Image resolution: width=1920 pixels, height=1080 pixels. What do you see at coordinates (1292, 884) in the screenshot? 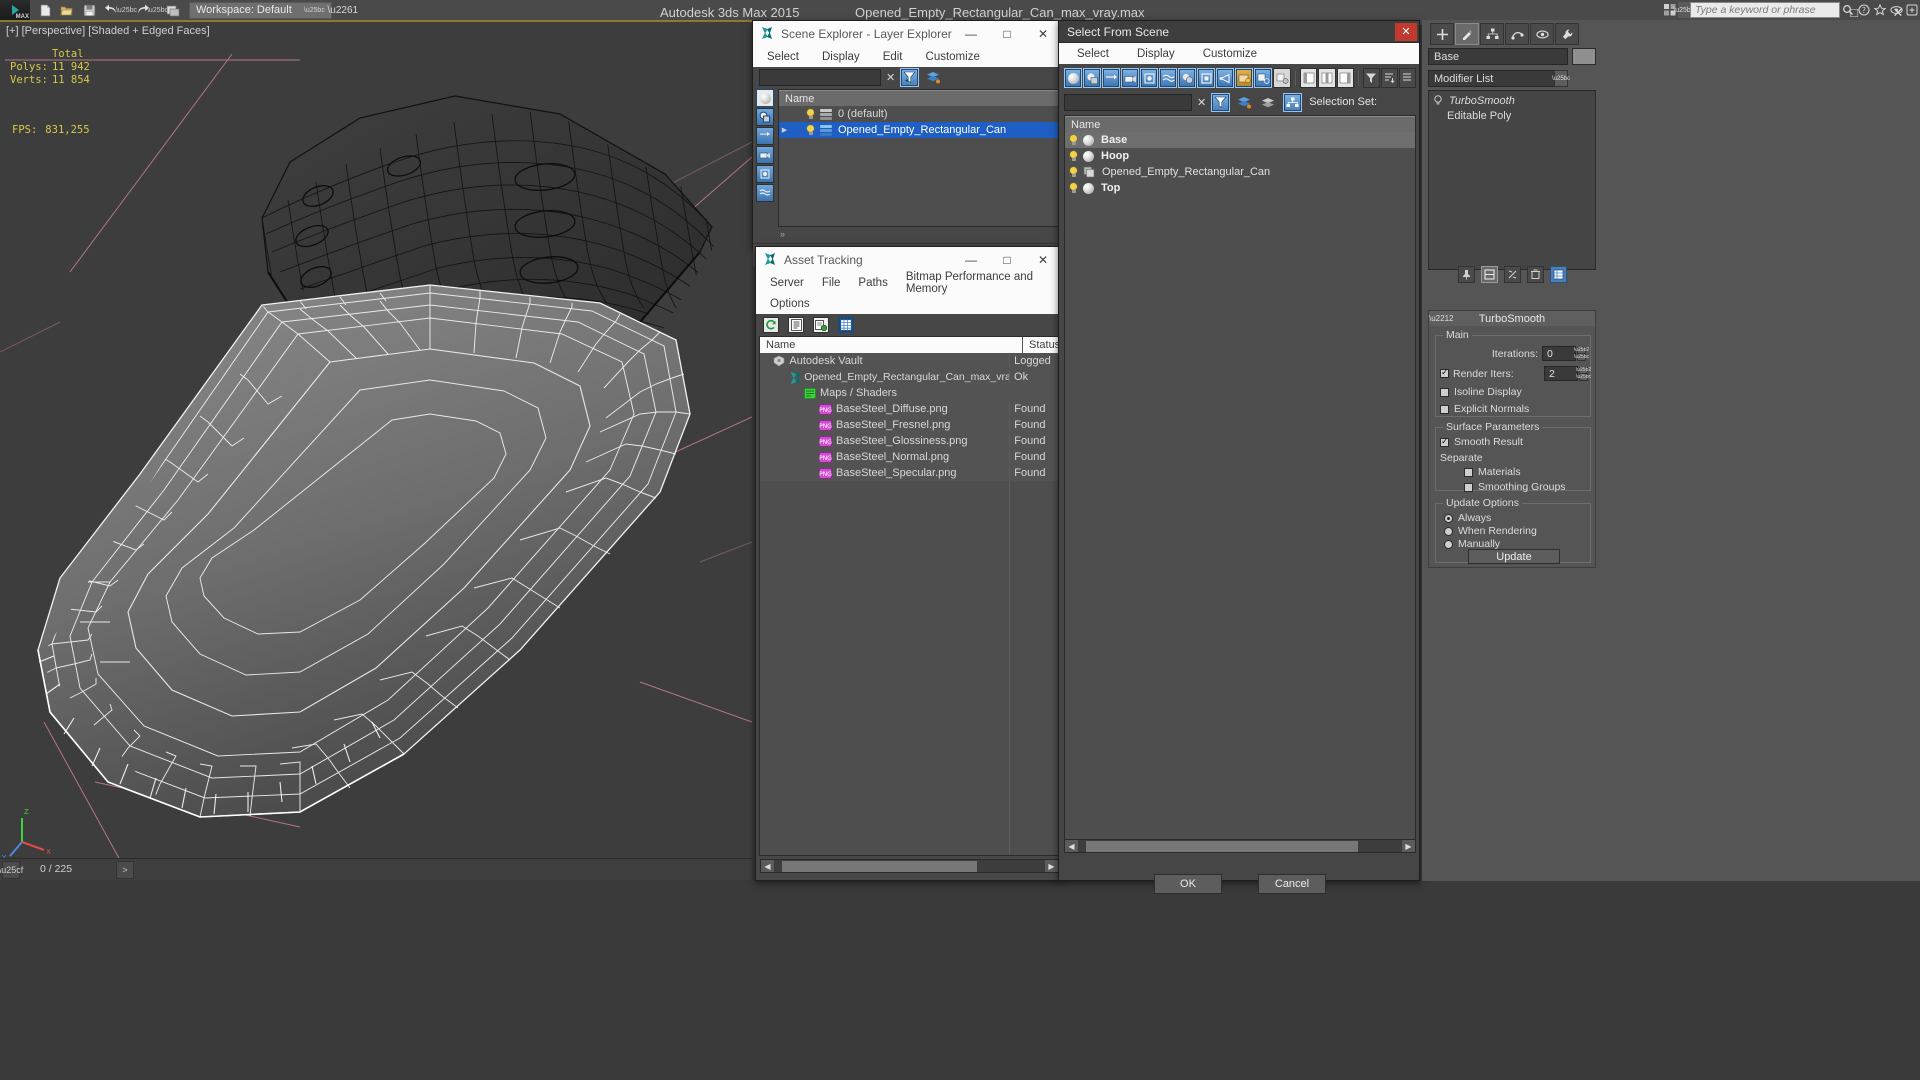
I see `cancel-button: Cancel` at bounding box center [1292, 884].